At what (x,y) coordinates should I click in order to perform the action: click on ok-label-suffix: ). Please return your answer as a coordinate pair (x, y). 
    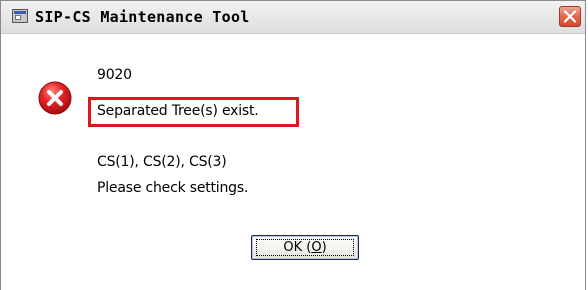
    Looking at the image, I should click on (324, 247).